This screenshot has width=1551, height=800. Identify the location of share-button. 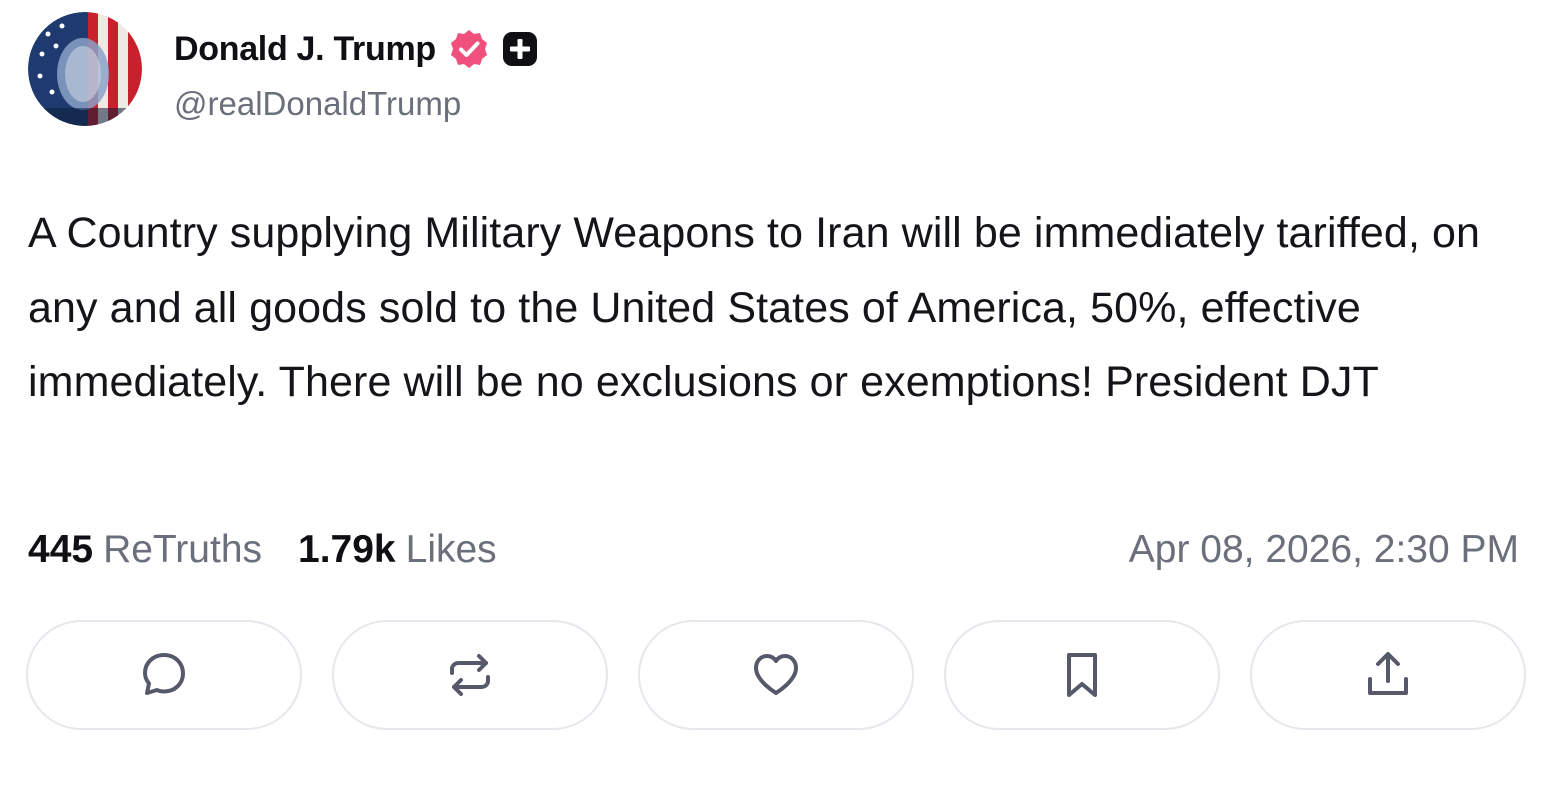
(1388, 675).